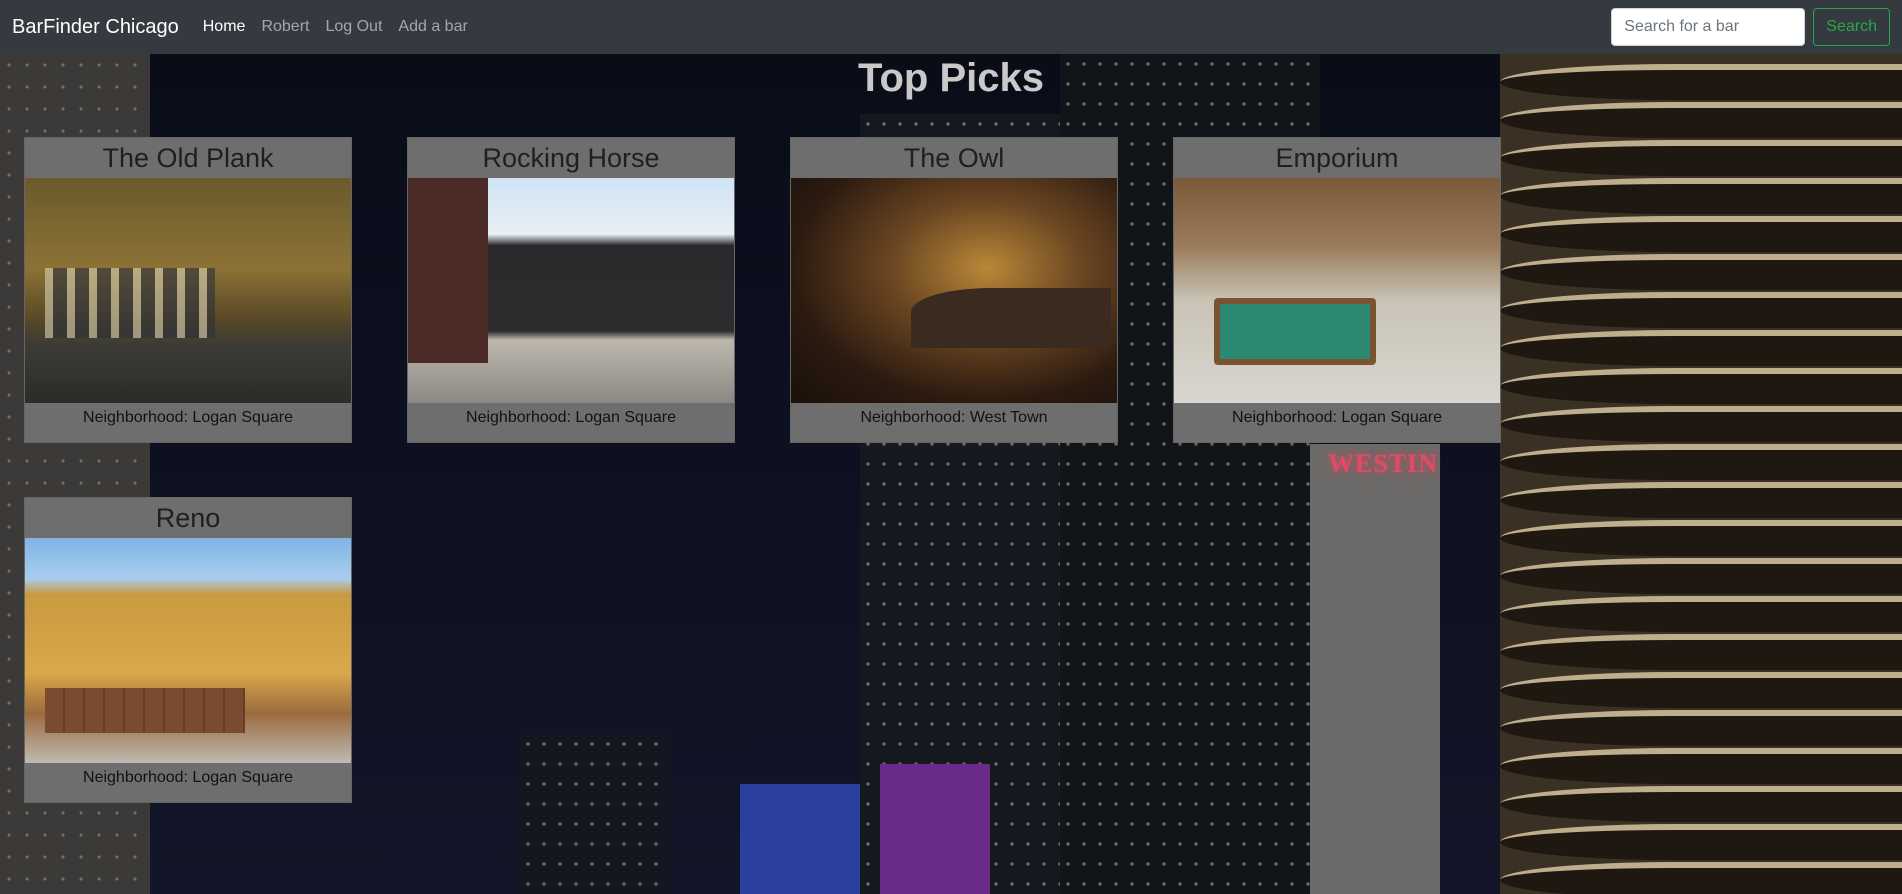 This screenshot has width=1902, height=894. I want to click on nav-link-profile: Robert, so click(285, 27).